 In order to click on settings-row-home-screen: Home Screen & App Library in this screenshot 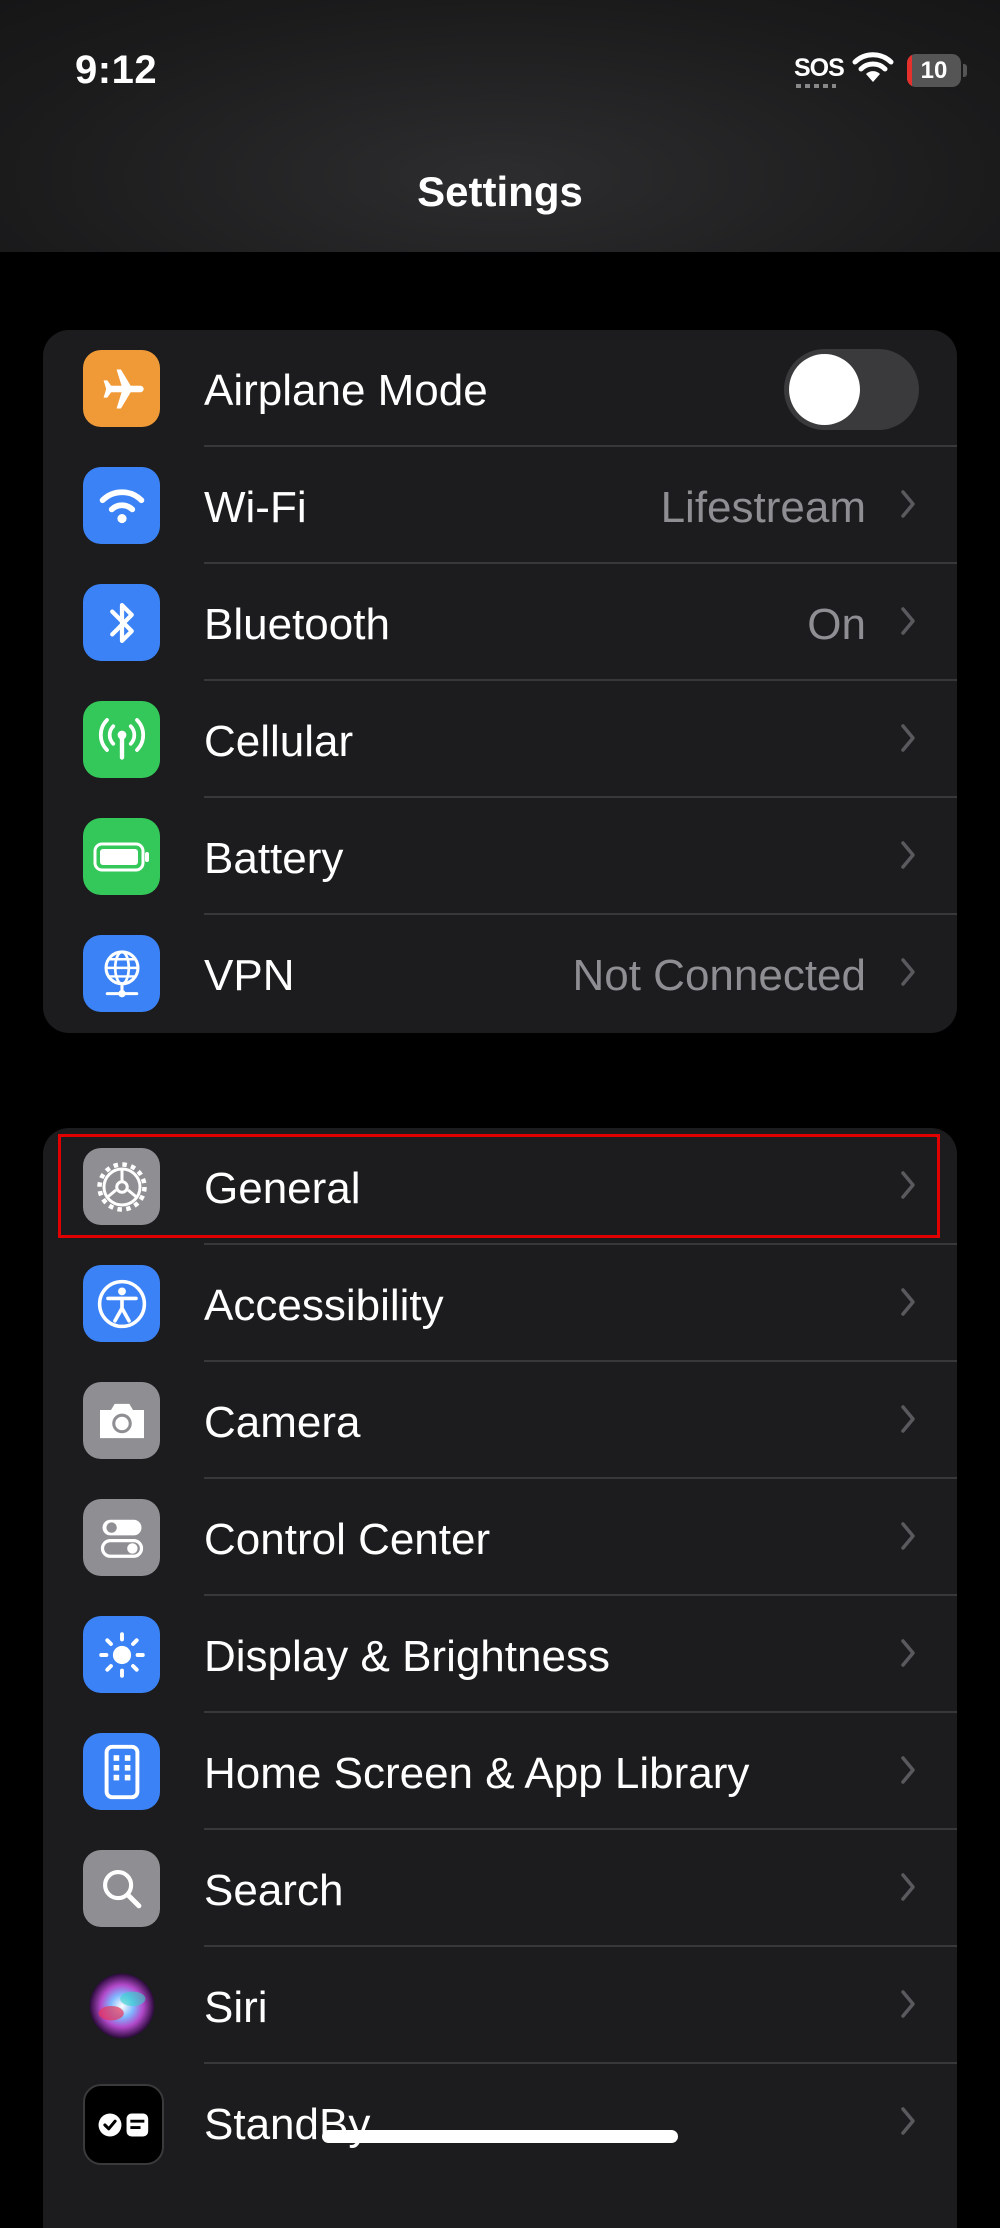, I will do `click(500, 1771)`.